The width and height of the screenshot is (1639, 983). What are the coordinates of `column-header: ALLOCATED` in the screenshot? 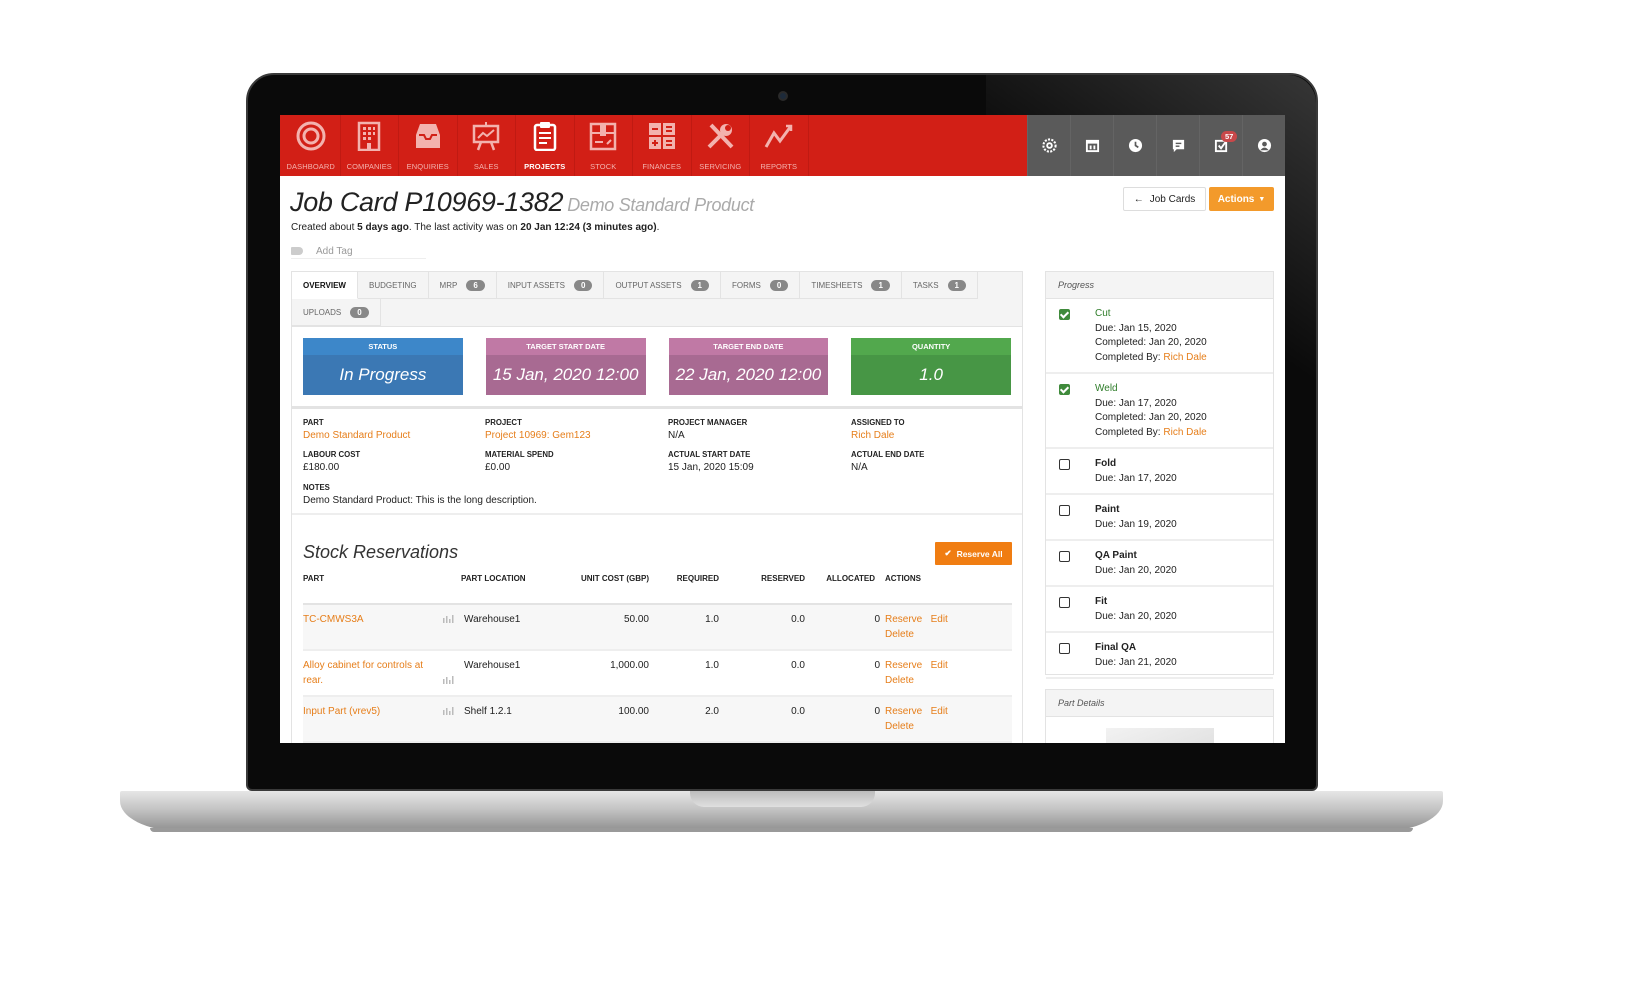 It's located at (850, 589).